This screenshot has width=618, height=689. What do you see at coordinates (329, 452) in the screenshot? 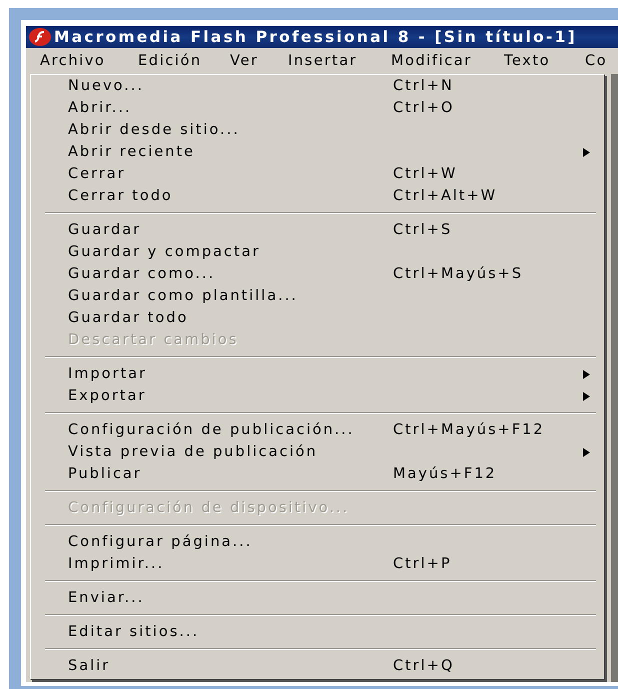
I see `menu-item: Vista previa de publicación` at bounding box center [329, 452].